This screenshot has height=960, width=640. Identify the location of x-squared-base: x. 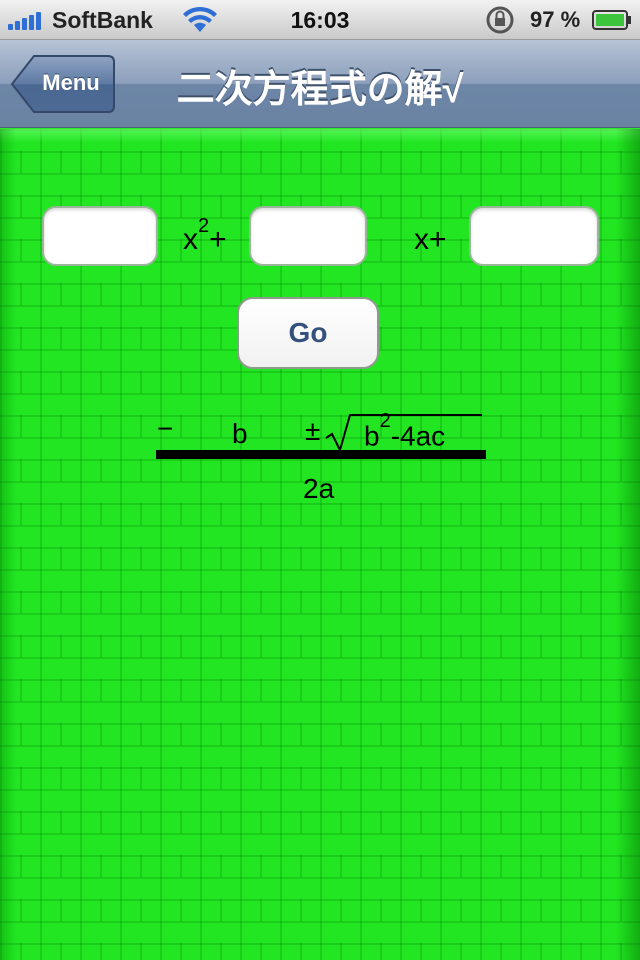
(190, 239).